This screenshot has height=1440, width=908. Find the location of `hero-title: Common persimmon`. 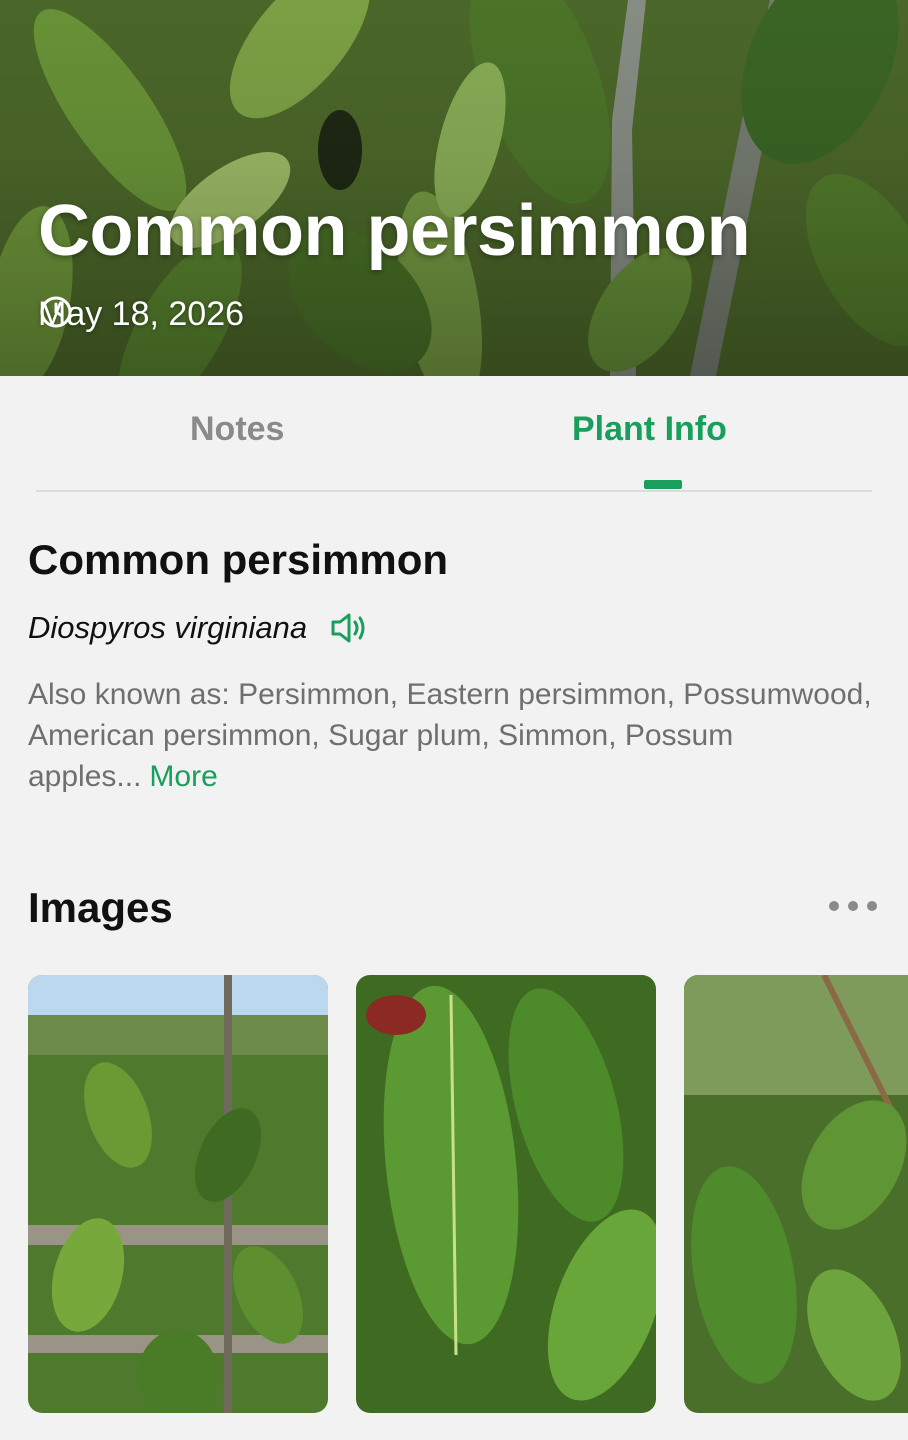

hero-title: Common persimmon is located at coordinates (394, 231).